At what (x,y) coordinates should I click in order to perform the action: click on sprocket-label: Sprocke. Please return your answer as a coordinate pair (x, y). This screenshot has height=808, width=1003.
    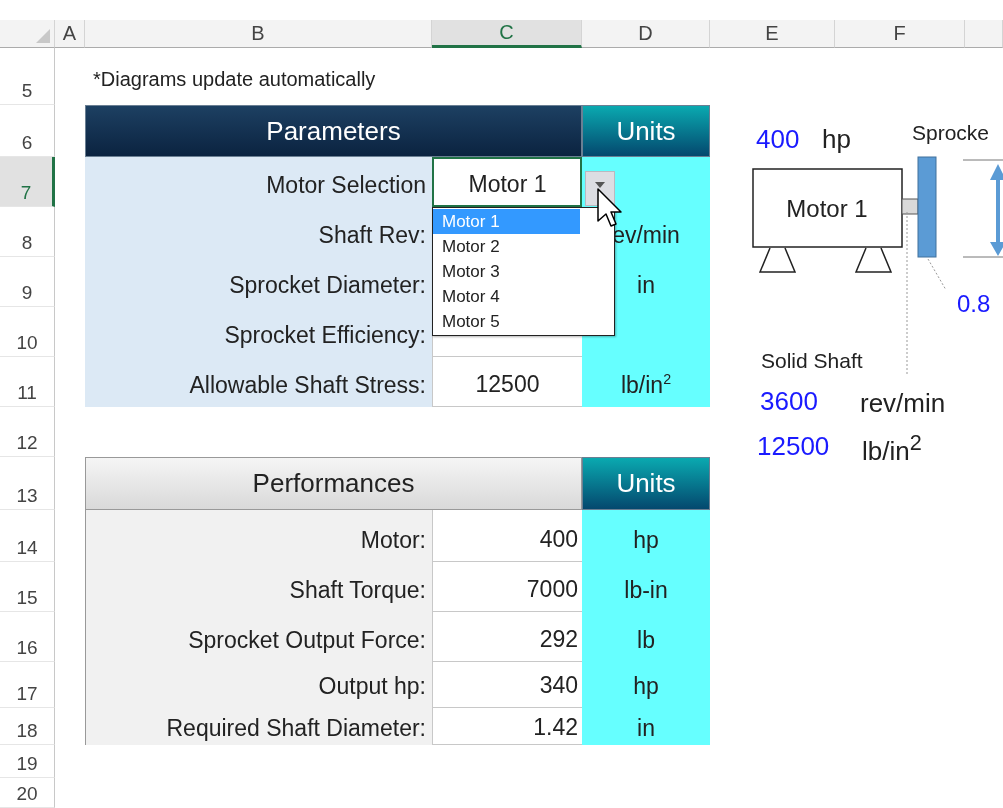
    Looking at the image, I should click on (951, 132).